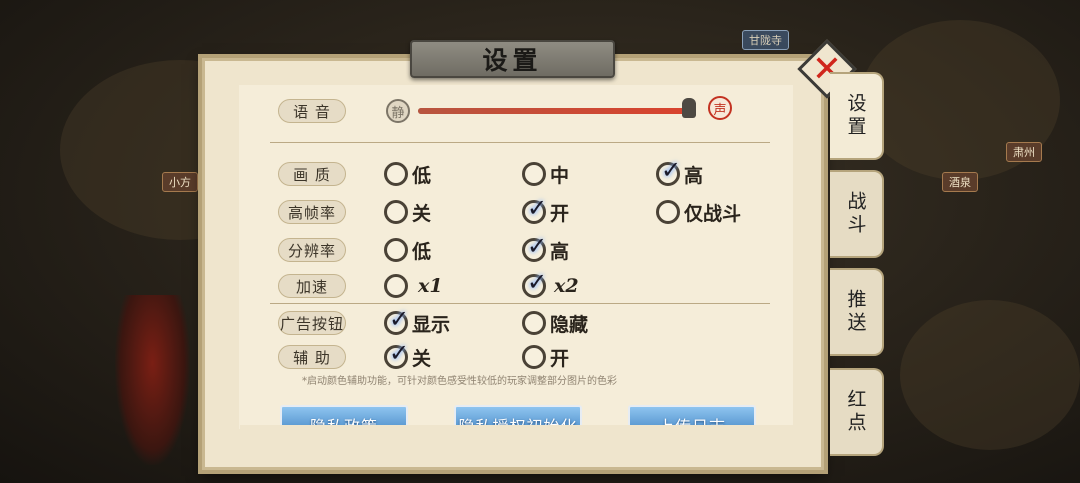 Image resolution: width=1080 pixels, height=483 pixels. What do you see at coordinates (550, 111) in the screenshot?
I see `volume-slider-fill` at bounding box center [550, 111].